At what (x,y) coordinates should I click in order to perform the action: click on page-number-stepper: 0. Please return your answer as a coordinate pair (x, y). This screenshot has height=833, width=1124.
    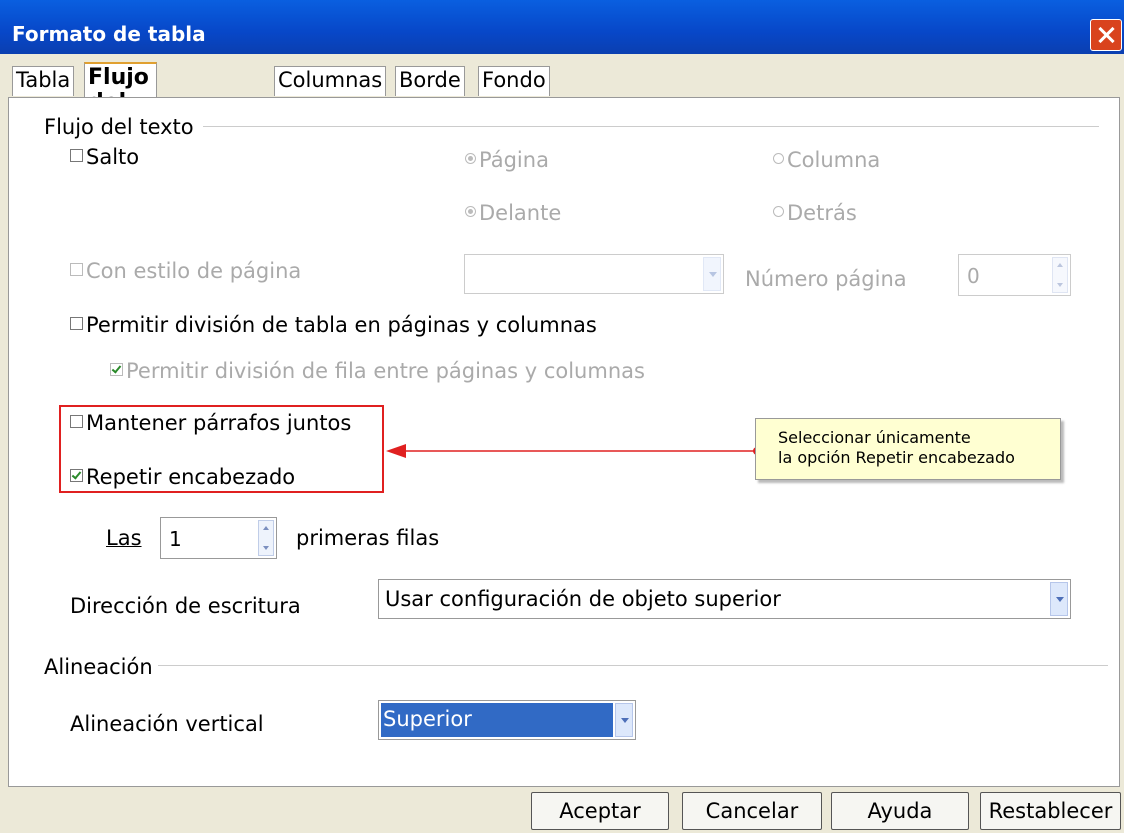
    Looking at the image, I should click on (1014, 275).